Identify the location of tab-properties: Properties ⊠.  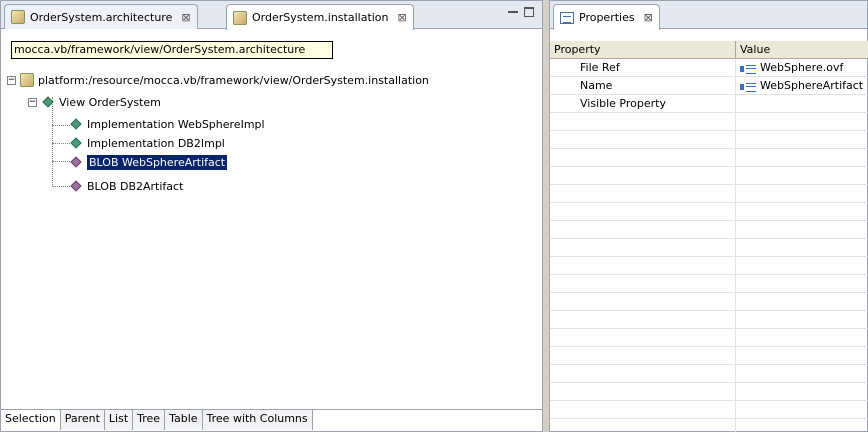
(606, 17).